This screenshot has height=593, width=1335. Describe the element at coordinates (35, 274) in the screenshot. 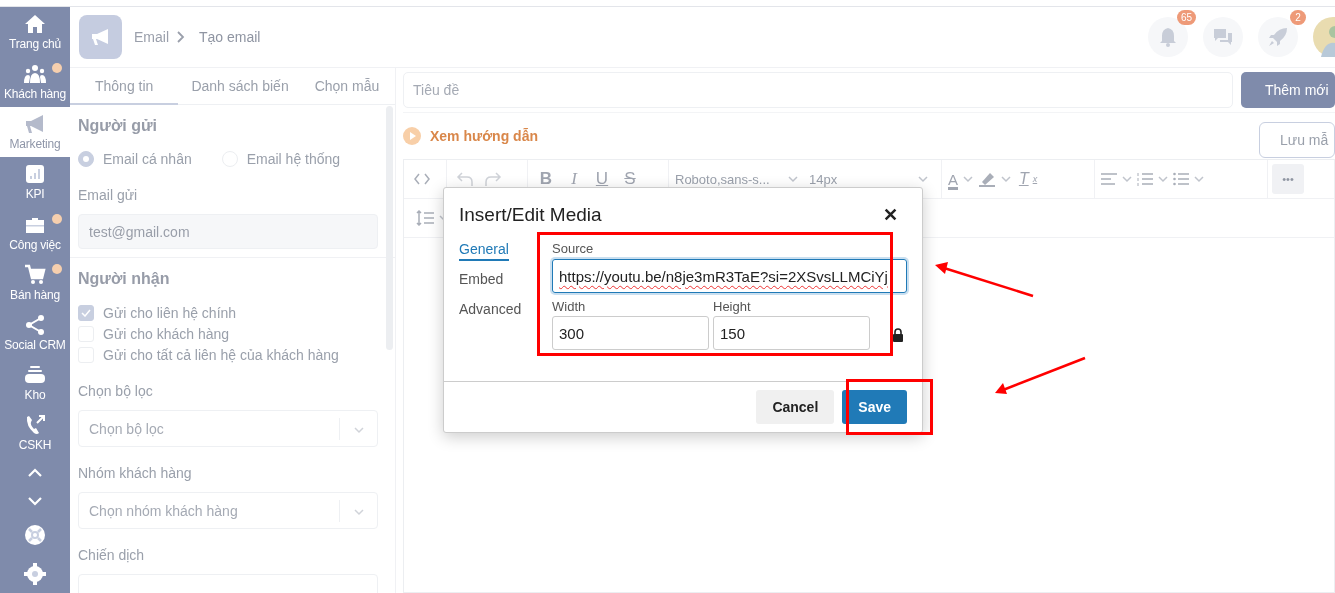

I see `cart-icon` at that location.